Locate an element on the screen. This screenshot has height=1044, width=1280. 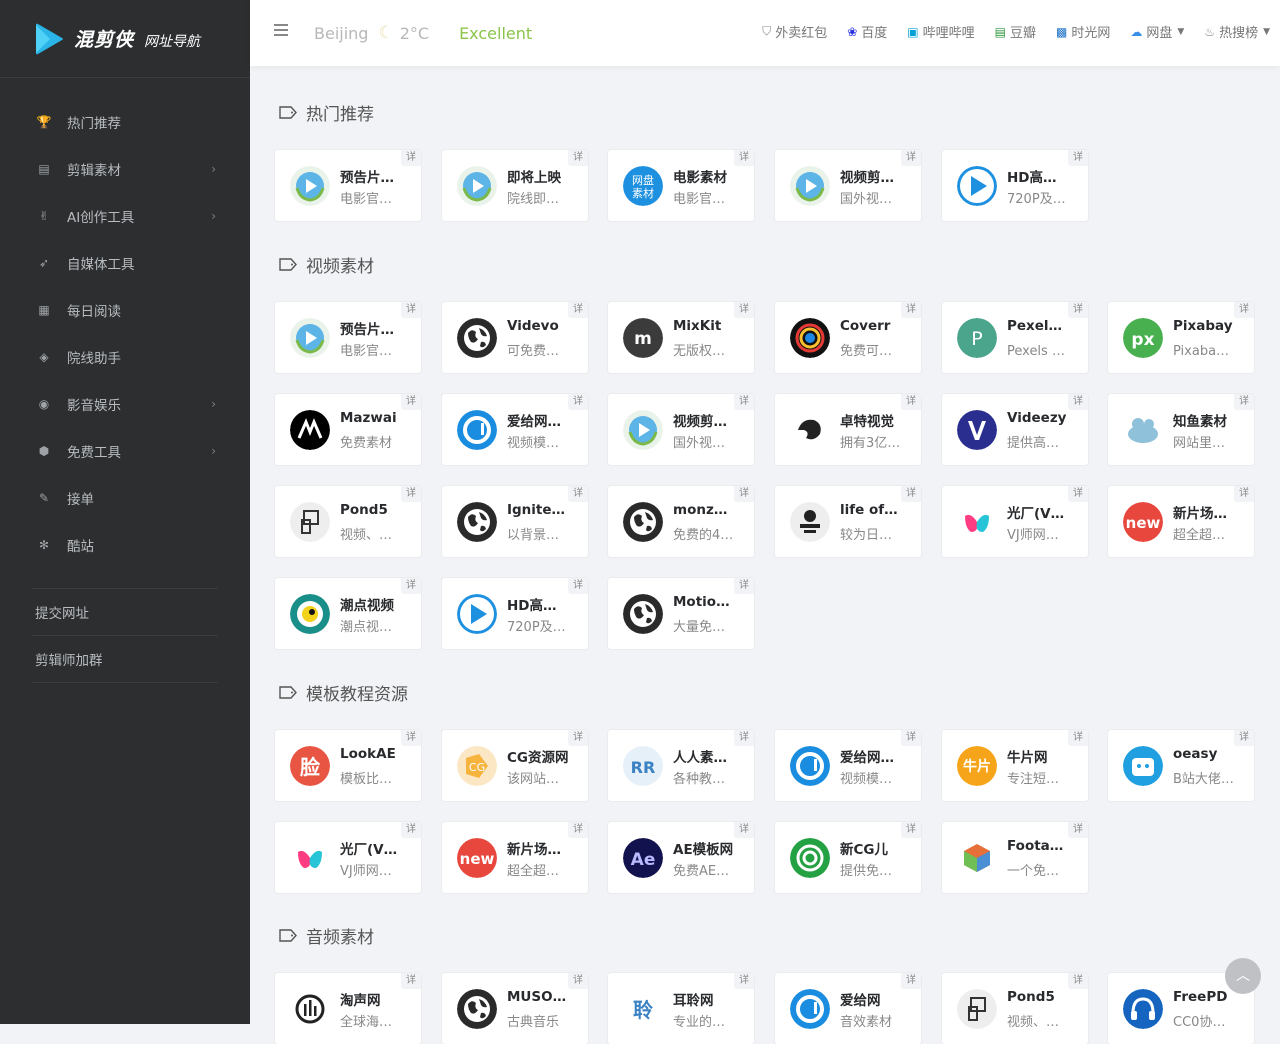
site-card: 卓特视觉拥有3亿素材 详 is located at coordinates (848, 429).